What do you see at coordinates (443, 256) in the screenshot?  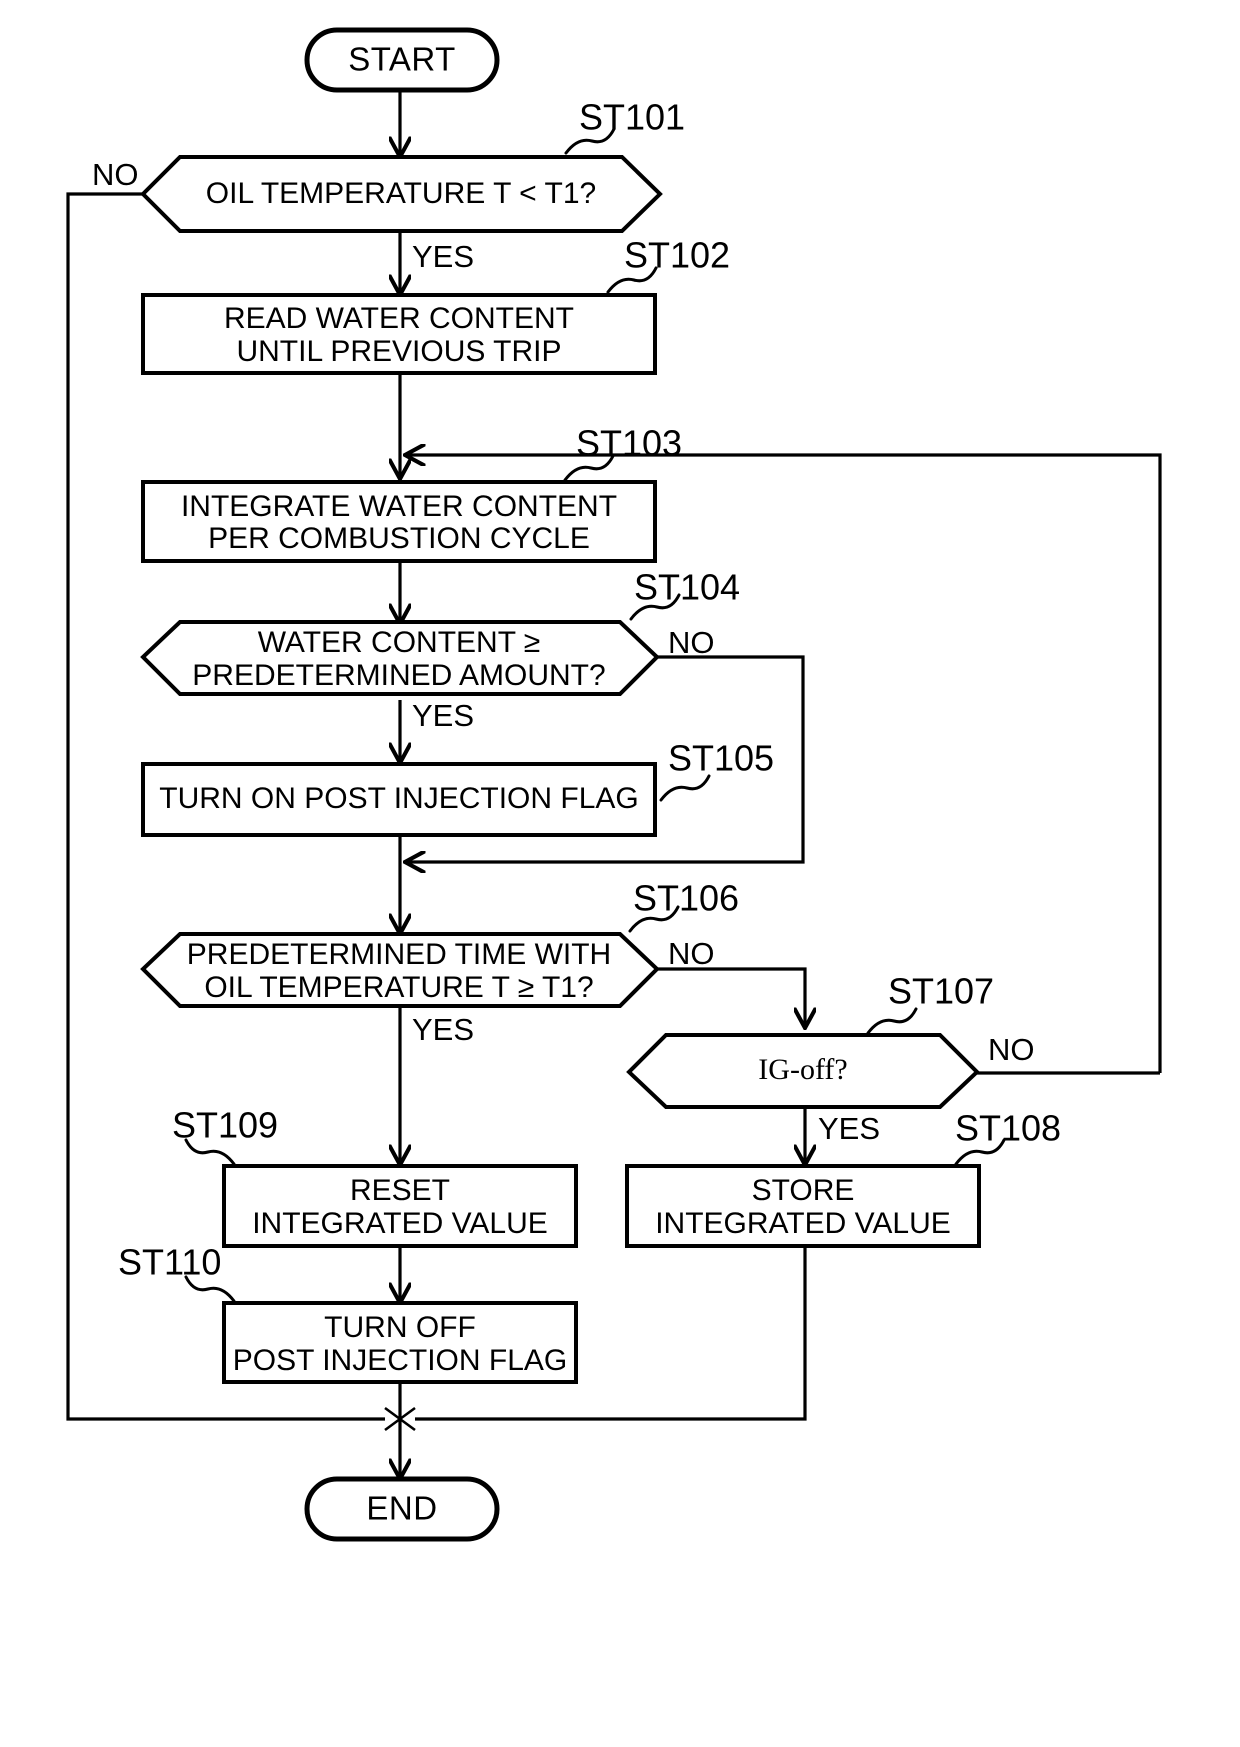 I see `branch-label-st101-yes: YES` at bounding box center [443, 256].